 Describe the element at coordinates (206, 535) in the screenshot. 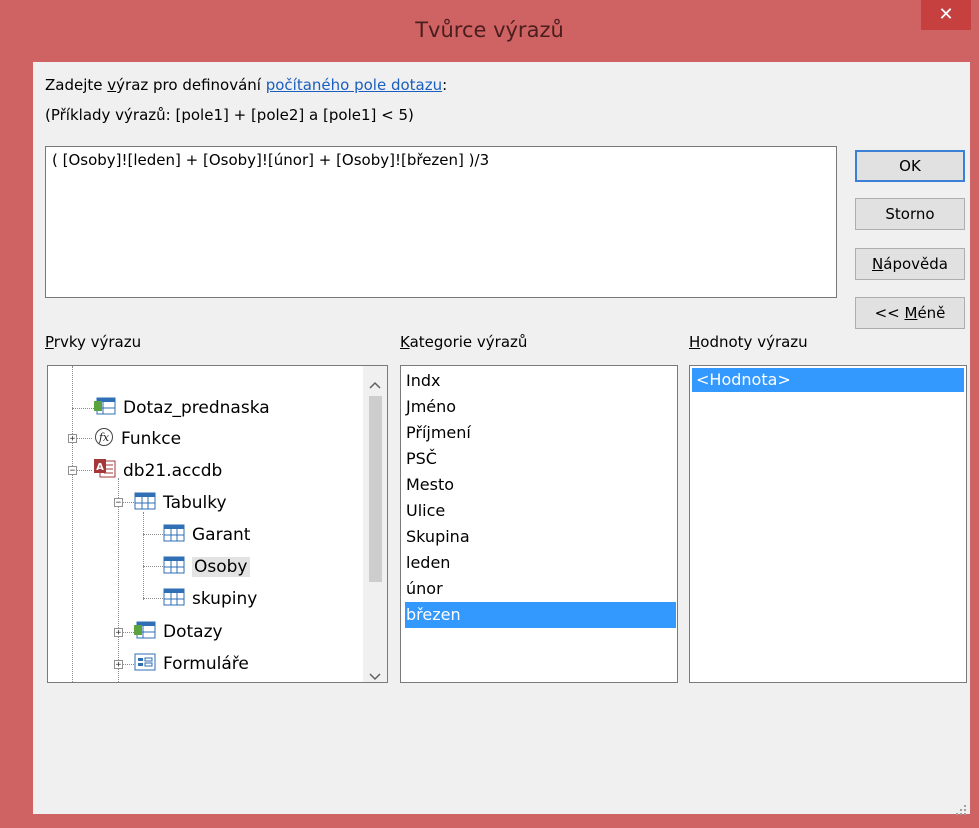

I see `tree-item-table-garant: Garant` at that location.